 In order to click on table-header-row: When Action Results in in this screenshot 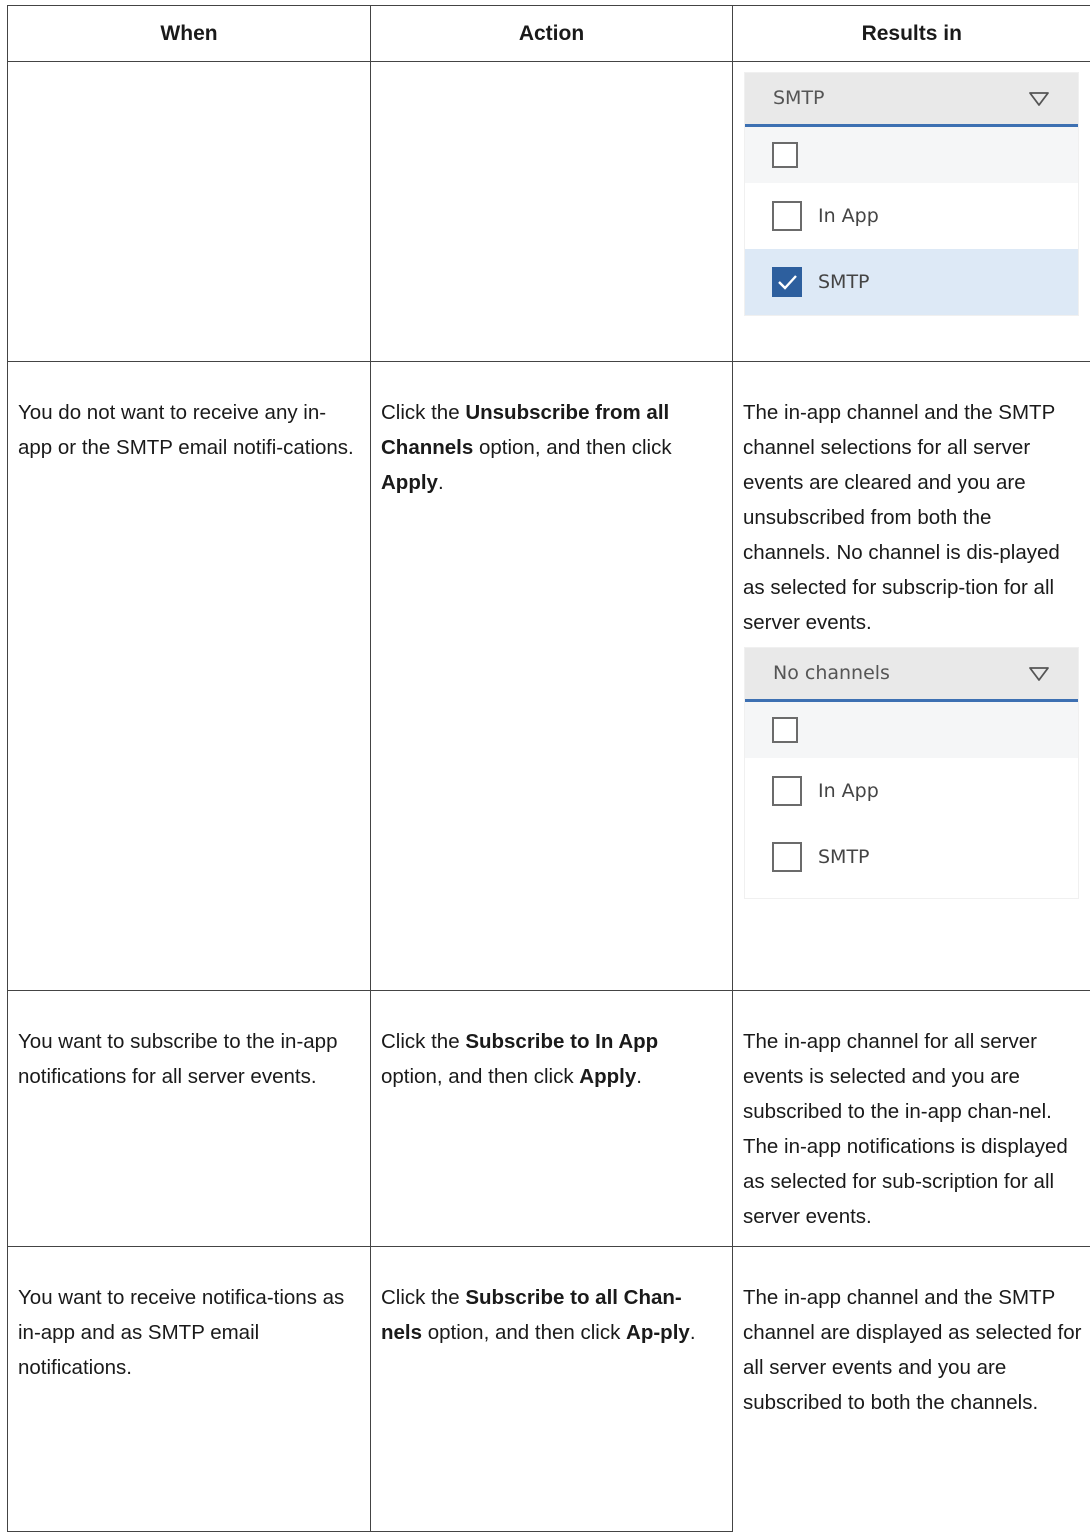, I will do `click(549, 34)`.